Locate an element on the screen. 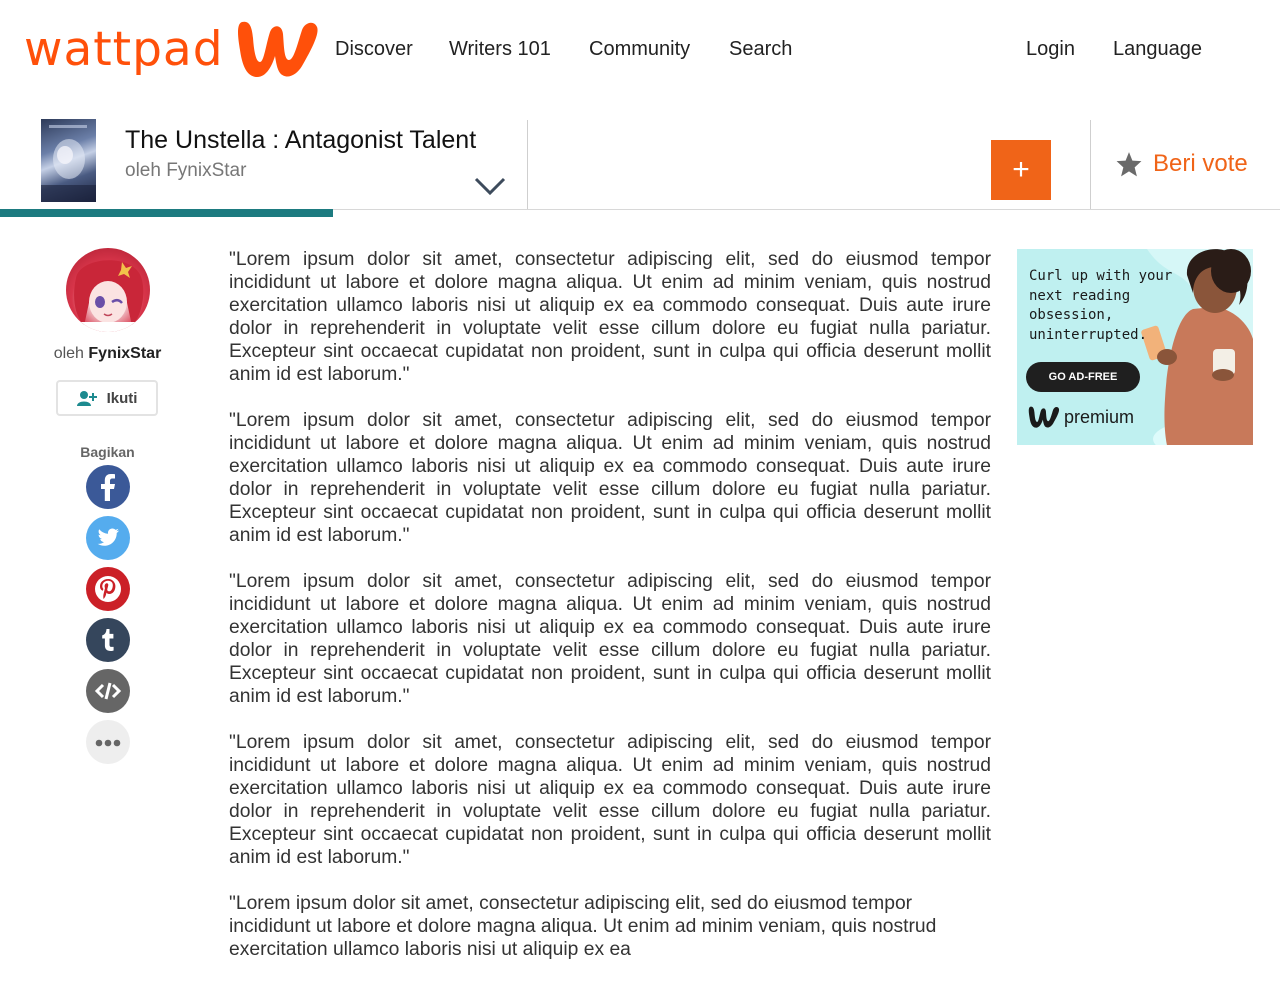  nav-login: Login is located at coordinates (1050, 49).